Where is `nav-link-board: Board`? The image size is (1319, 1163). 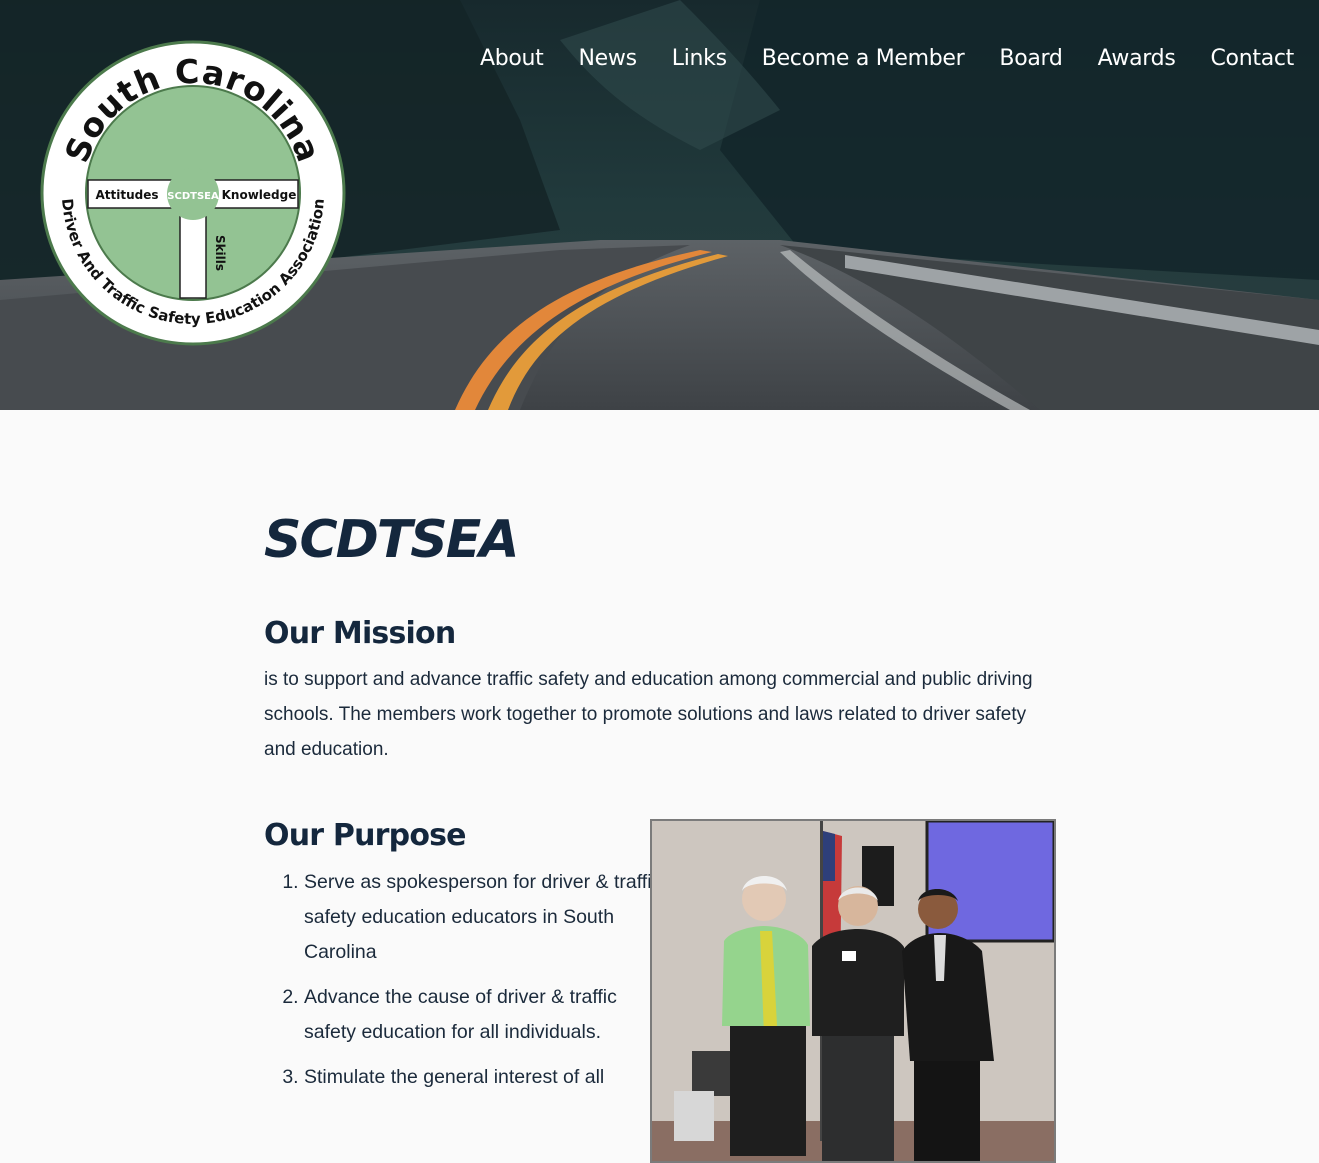 nav-link-board: Board is located at coordinates (1030, 58).